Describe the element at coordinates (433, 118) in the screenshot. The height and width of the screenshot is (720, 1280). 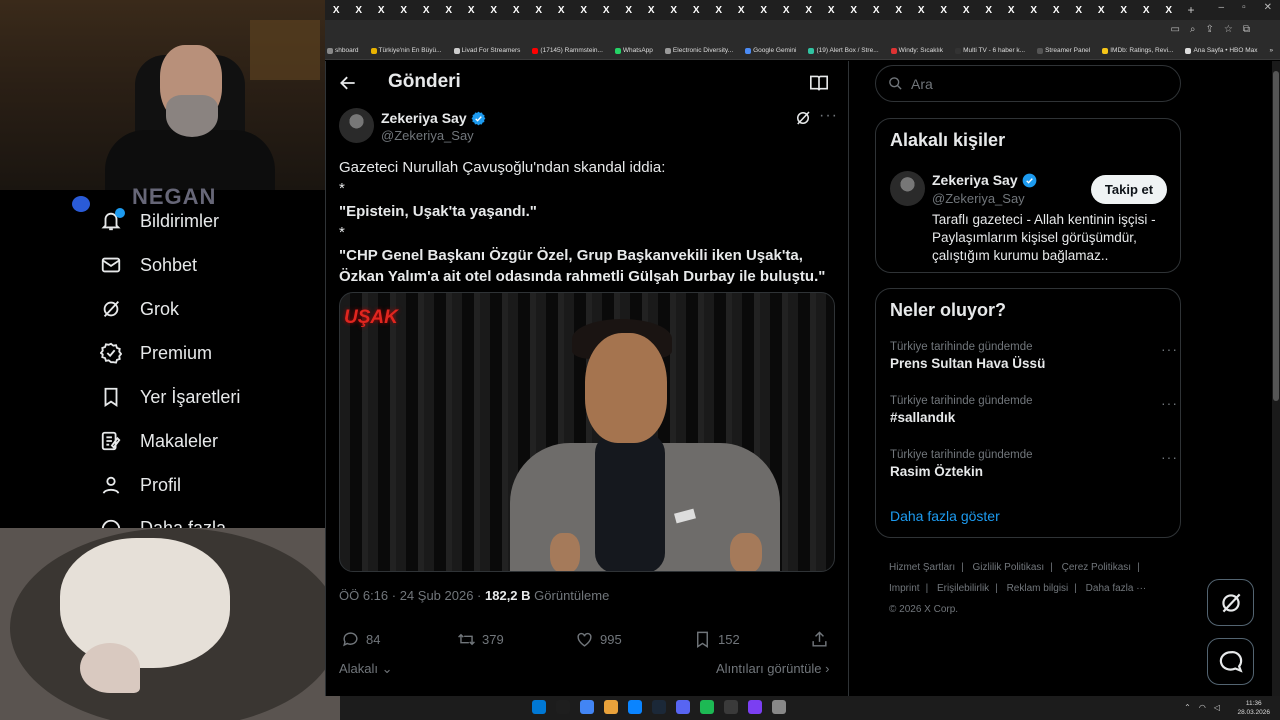
I see `author-name: Zekeriya Say` at that location.